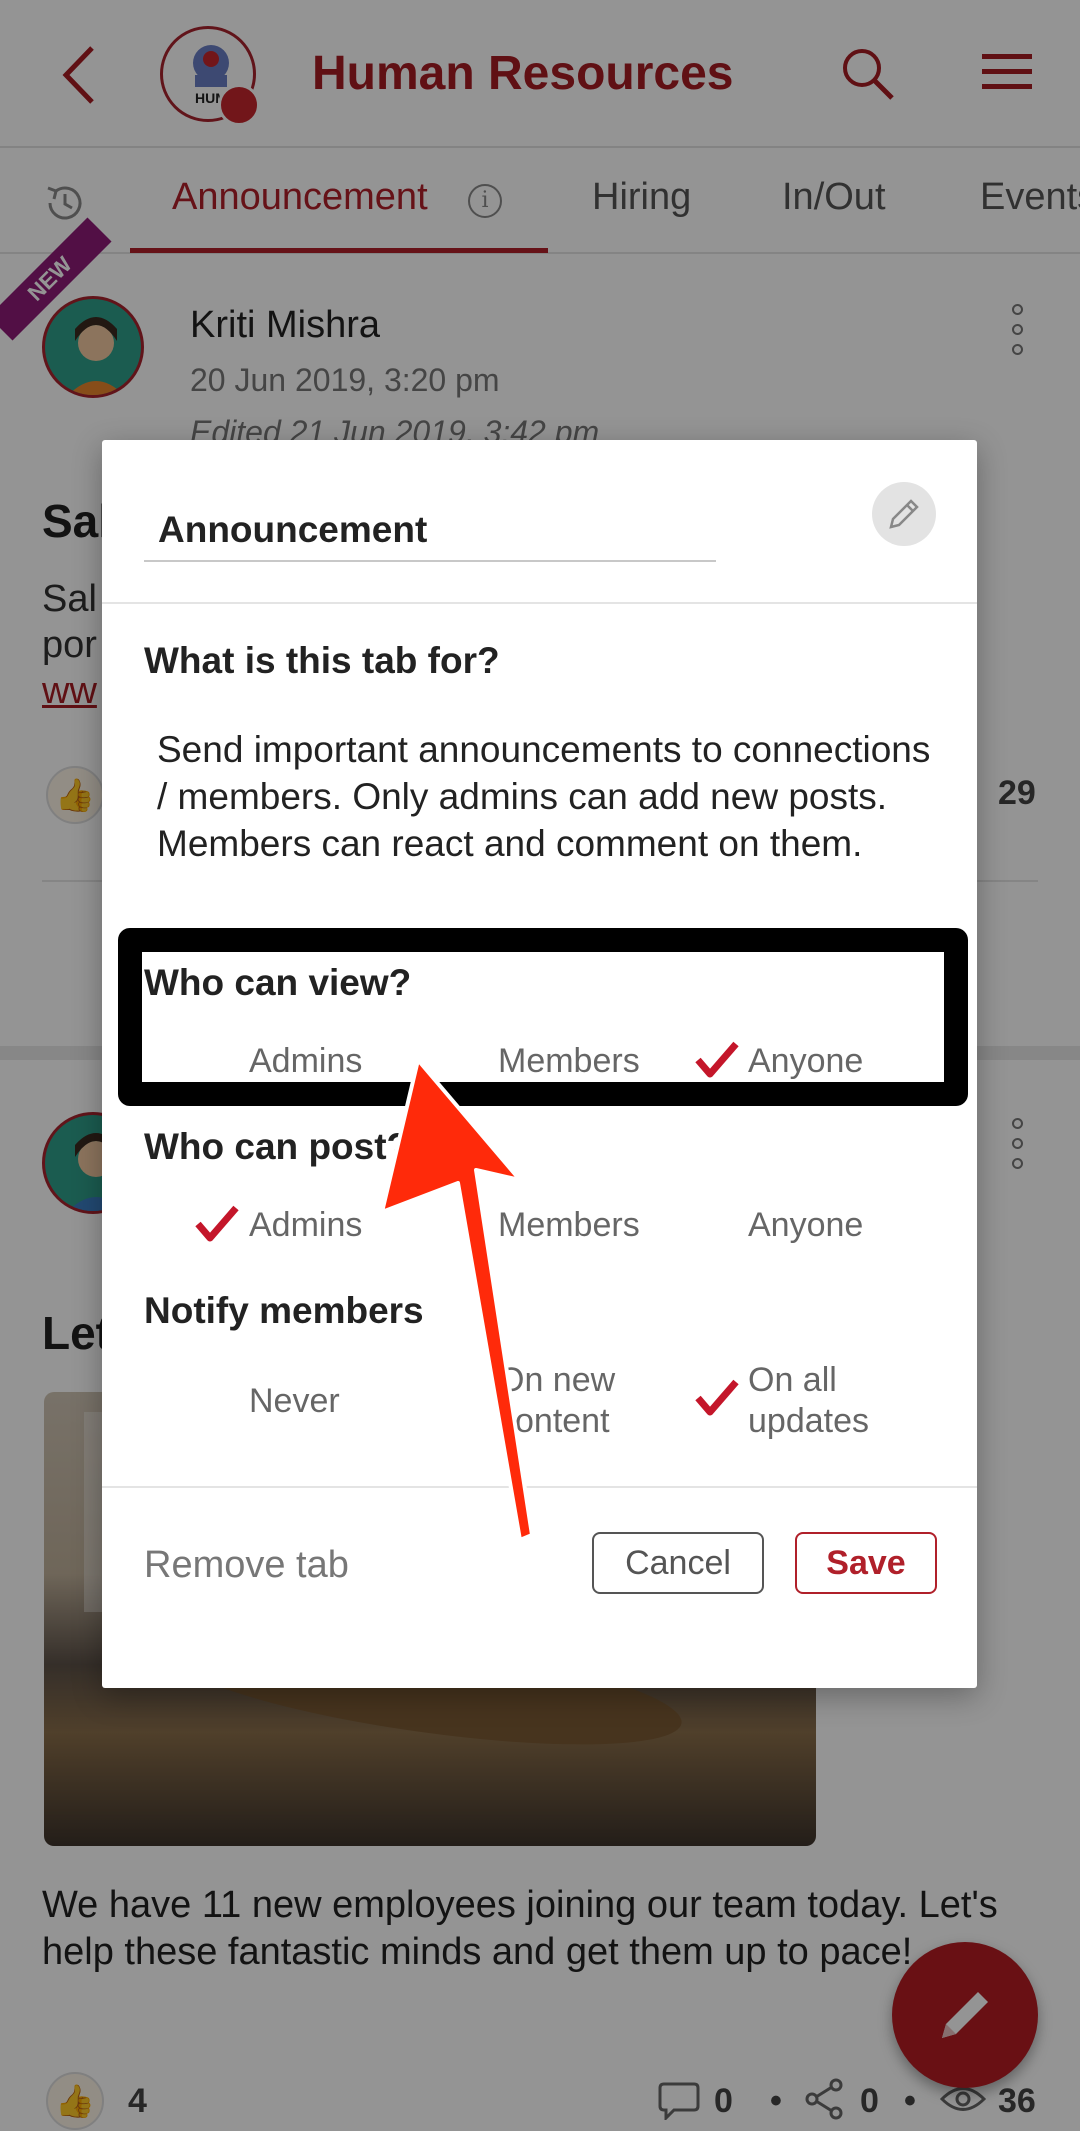 This screenshot has width=1080, height=2131. I want to click on edit-tab-icon-button, so click(904, 514).